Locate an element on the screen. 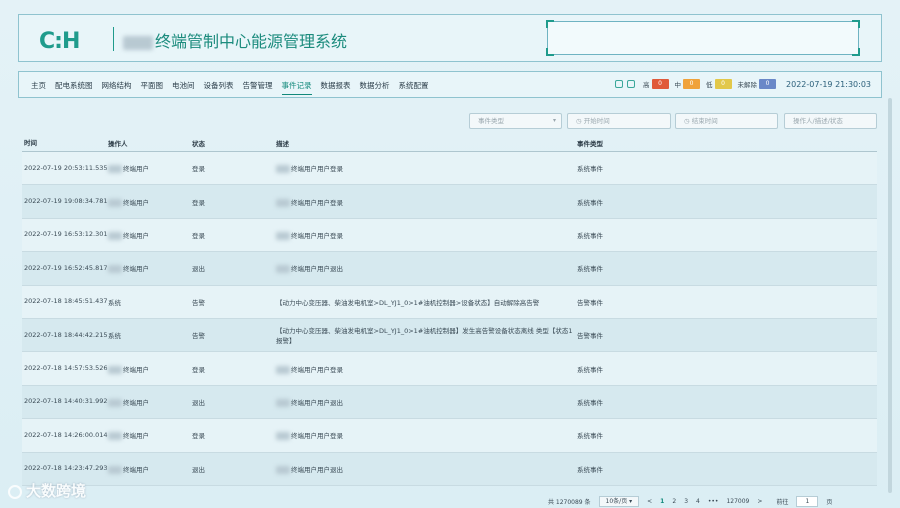  next-page-button: > is located at coordinates (759, 501).